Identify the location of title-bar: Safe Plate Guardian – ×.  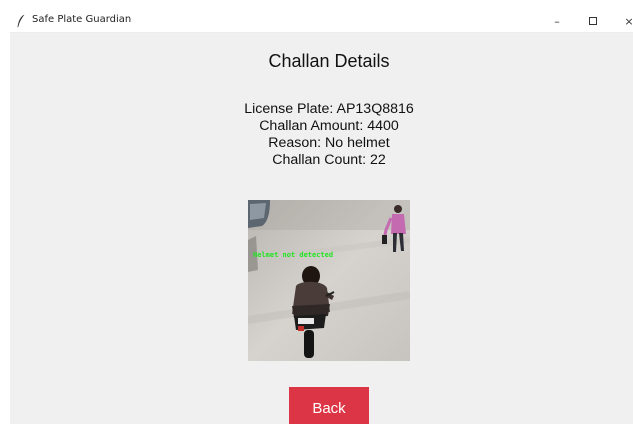
(321, 21).